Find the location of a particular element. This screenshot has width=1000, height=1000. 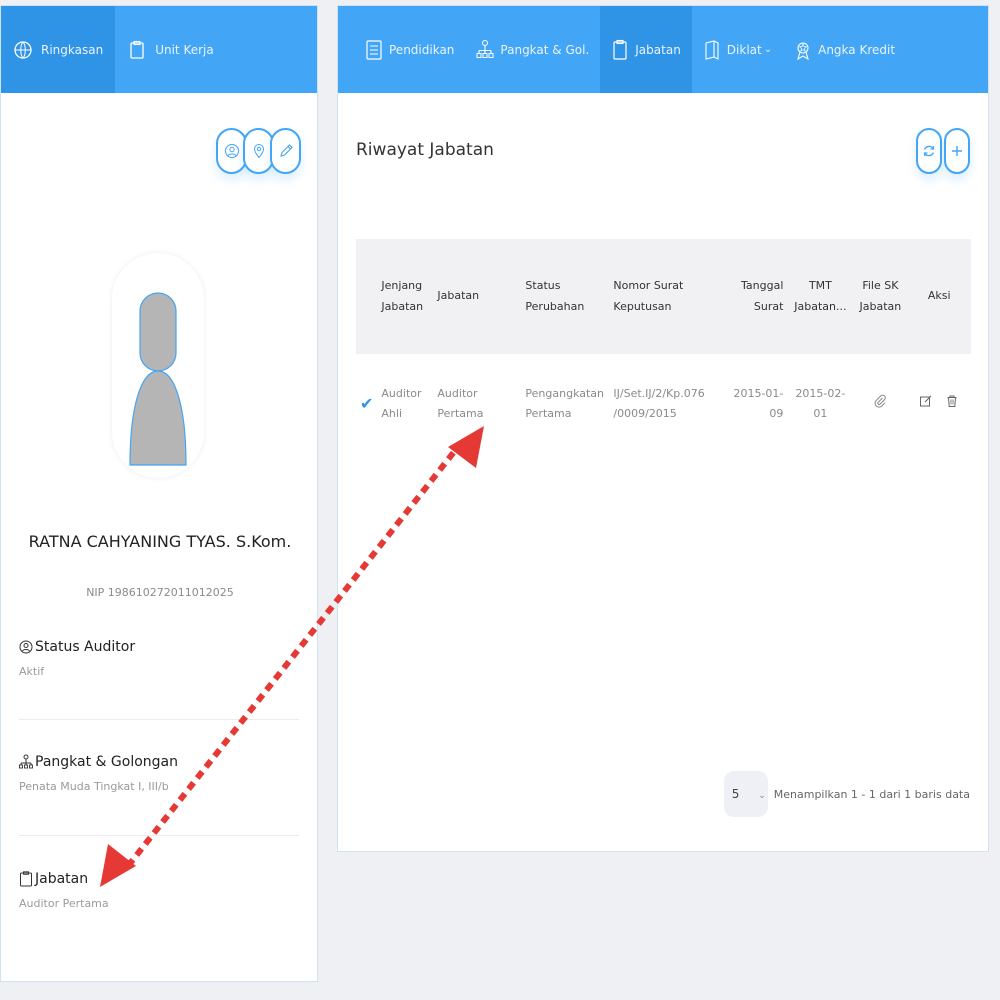

edit-icon is located at coordinates (926, 401).